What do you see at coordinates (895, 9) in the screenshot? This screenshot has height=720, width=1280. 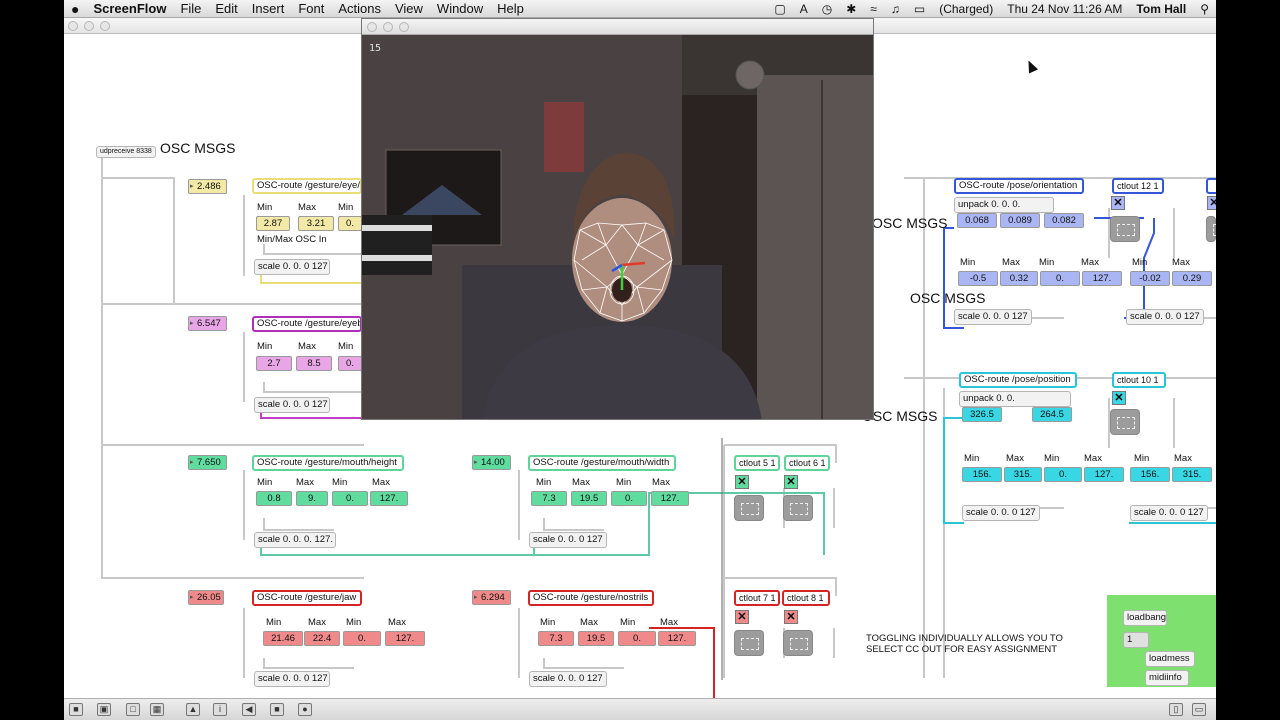 I see `volume-icon: ♫` at bounding box center [895, 9].